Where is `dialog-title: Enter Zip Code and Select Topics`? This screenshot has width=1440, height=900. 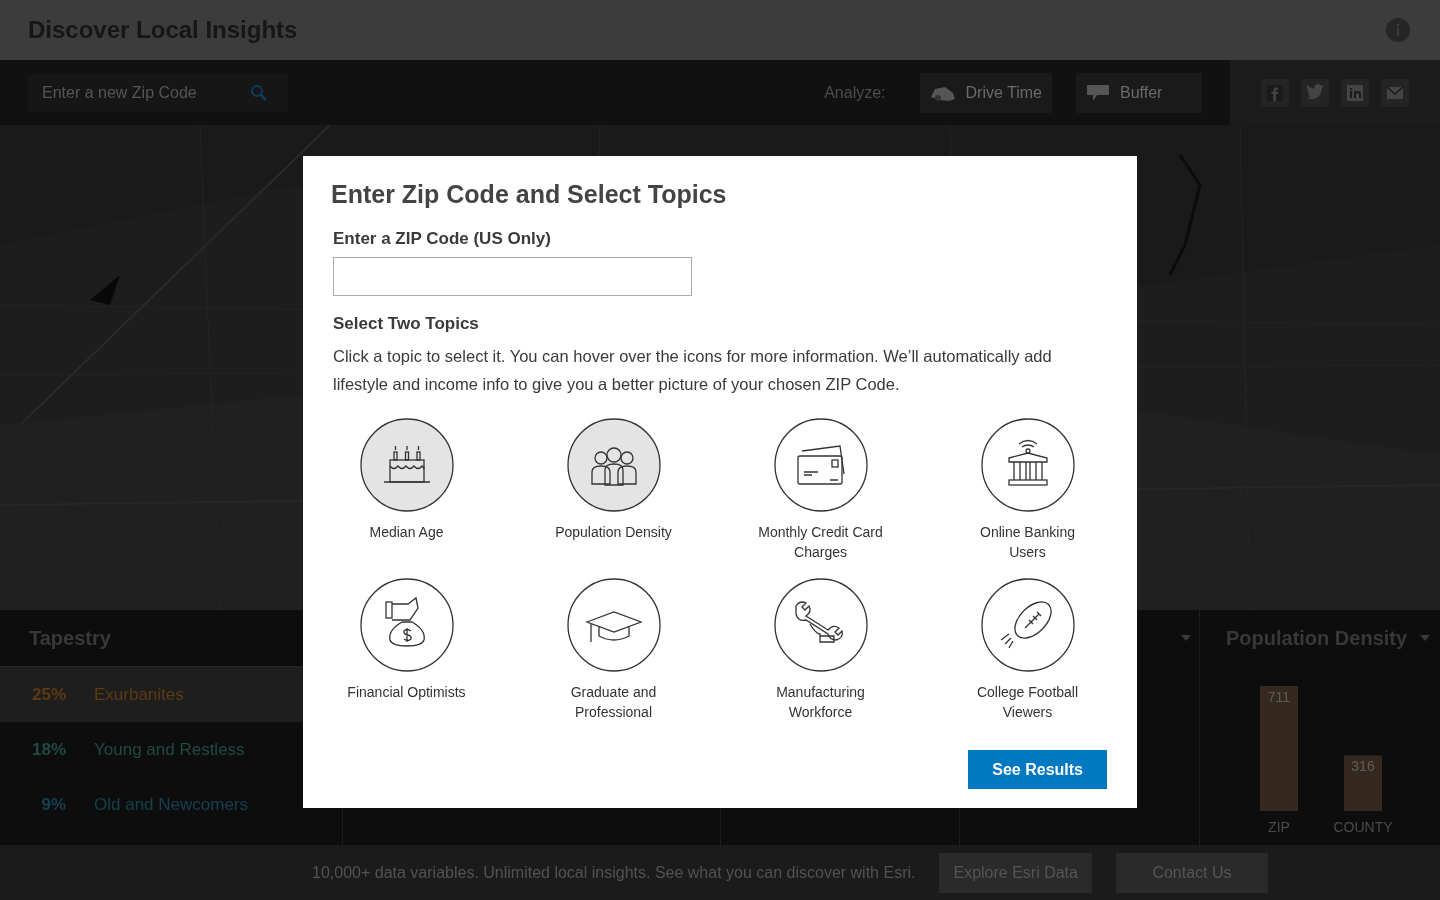 dialog-title: Enter Zip Code and Select Topics is located at coordinates (529, 194).